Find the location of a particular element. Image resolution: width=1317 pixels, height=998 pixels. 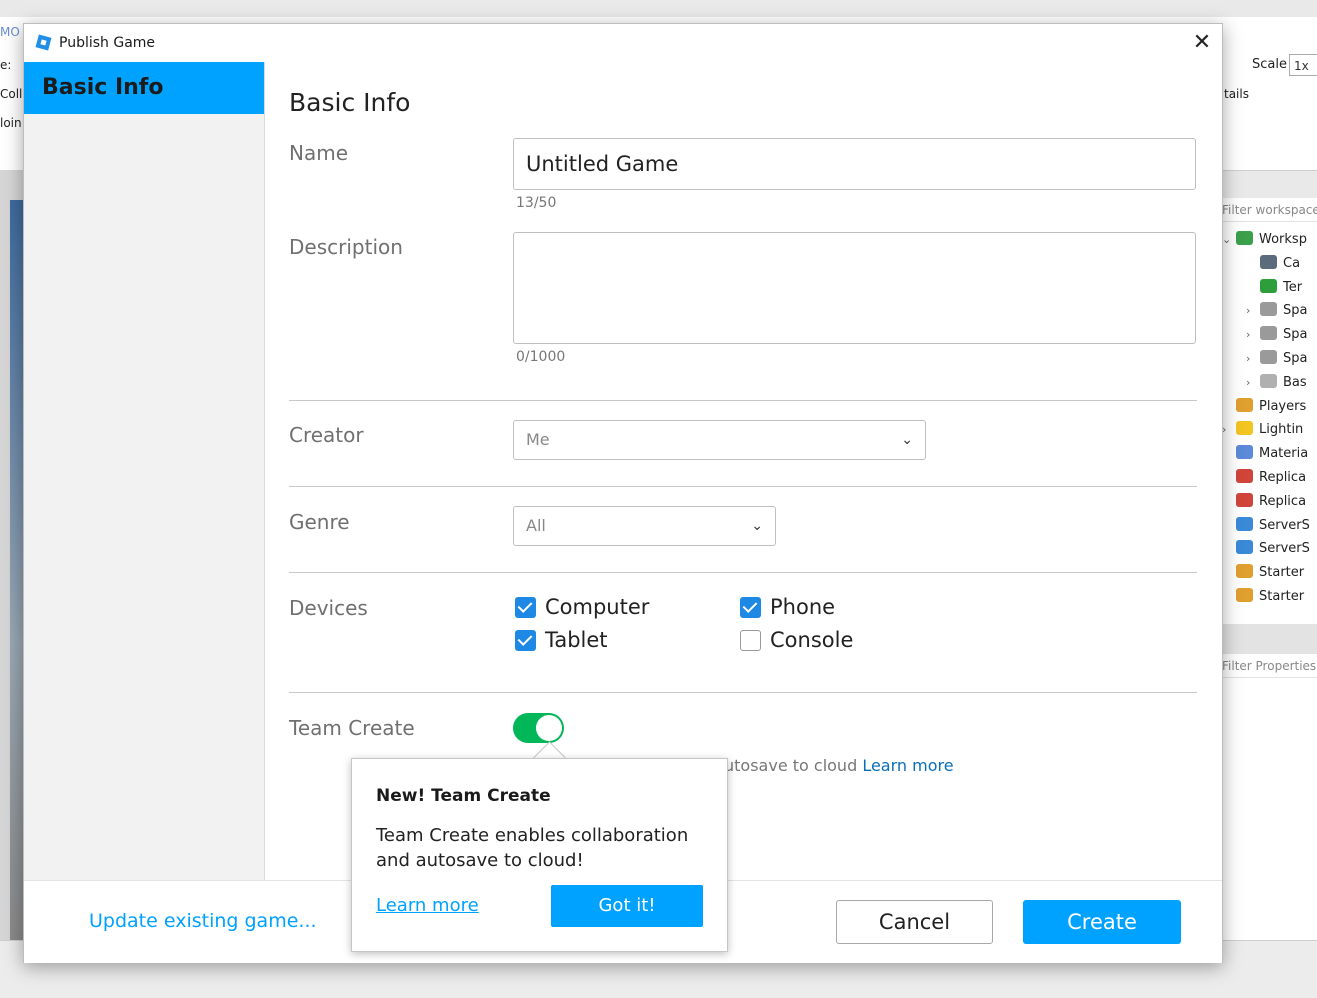

genre-select-value: All is located at coordinates (536, 525).